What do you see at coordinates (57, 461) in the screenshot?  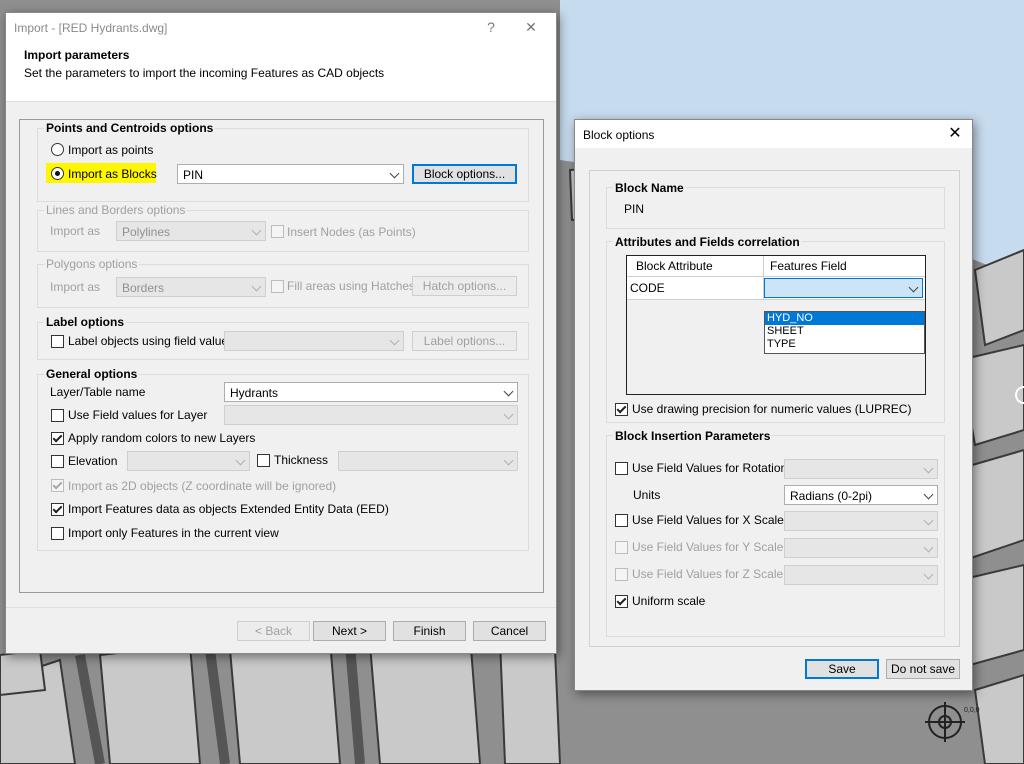 I see `elevation-checkbox` at bounding box center [57, 461].